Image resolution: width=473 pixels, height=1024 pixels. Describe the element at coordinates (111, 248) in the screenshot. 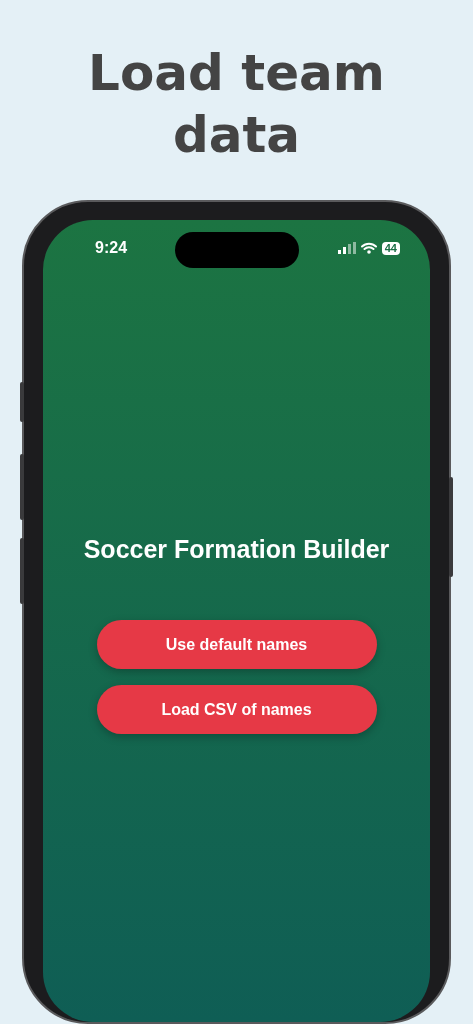

I see `status-time: 9:24` at that location.